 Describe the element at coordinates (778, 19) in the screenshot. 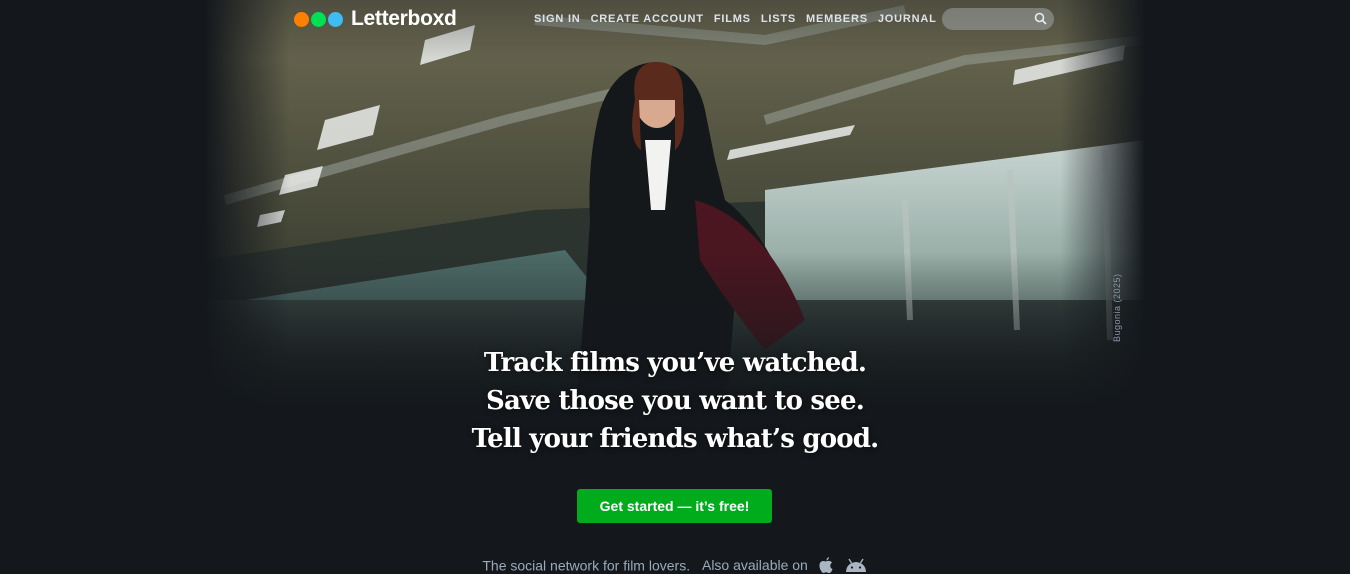

I see `nav-lists: LISTS` at that location.